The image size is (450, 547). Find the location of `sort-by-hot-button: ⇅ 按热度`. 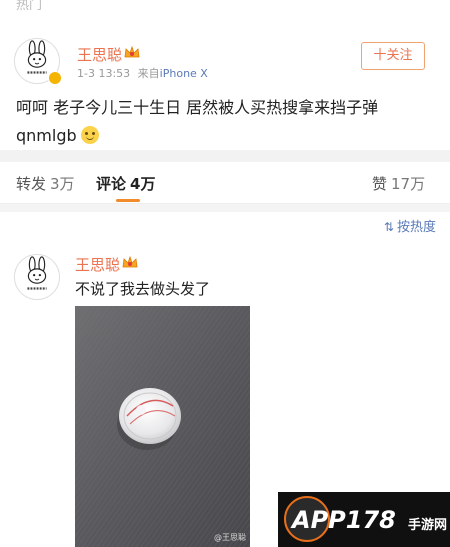

sort-by-hot-button: ⇅ 按热度 is located at coordinates (410, 225).